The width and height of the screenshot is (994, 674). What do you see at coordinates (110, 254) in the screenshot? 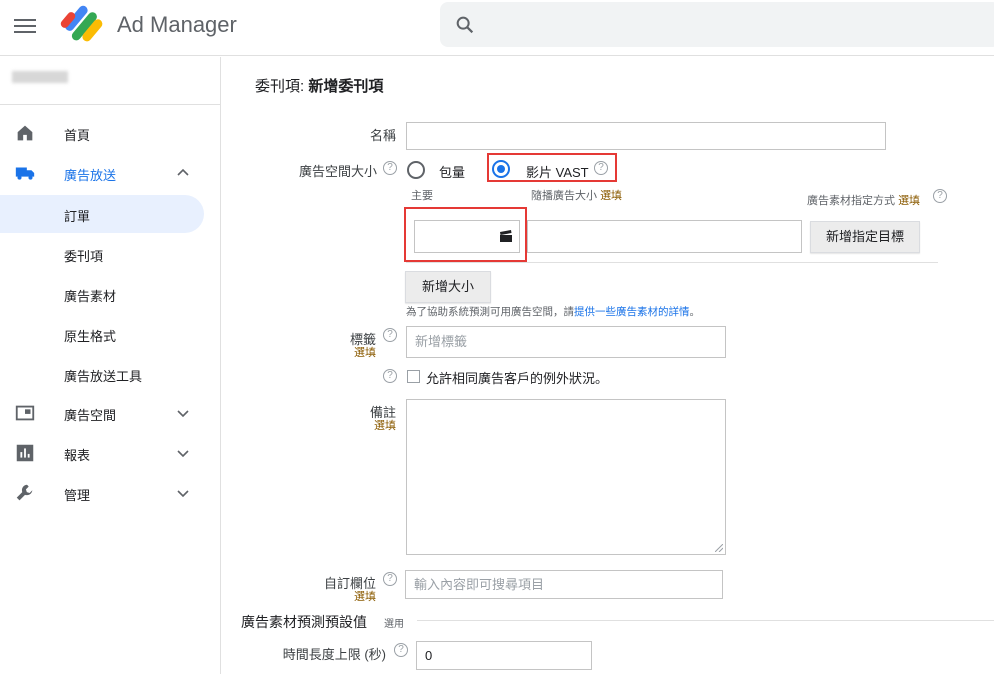
I see `nav-item-line-items: 委刊項` at bounding box center [110, 254].